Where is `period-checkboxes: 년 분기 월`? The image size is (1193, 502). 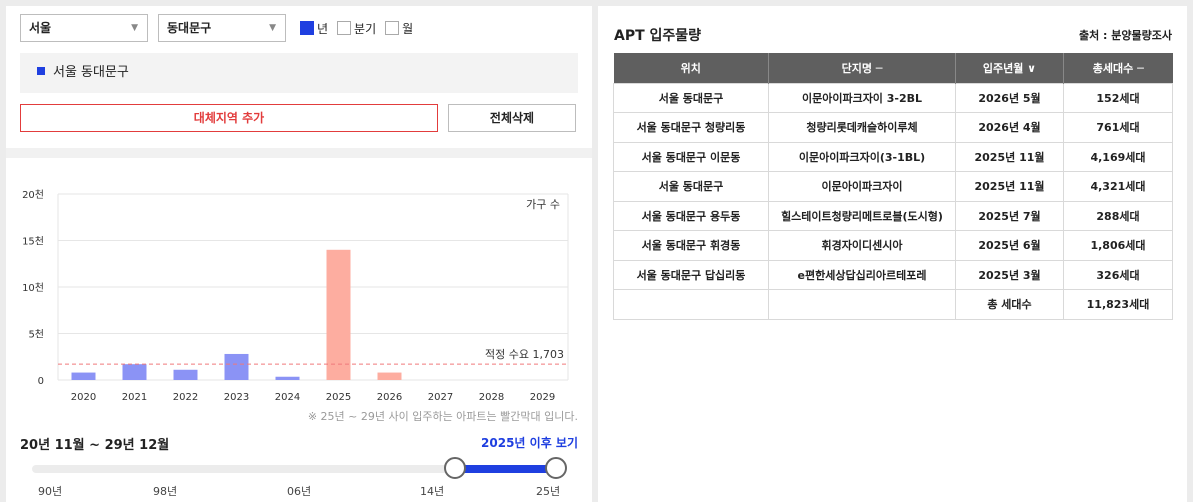
period-checkboxes: 년 분기 월 is located at coordinates (361, 28).